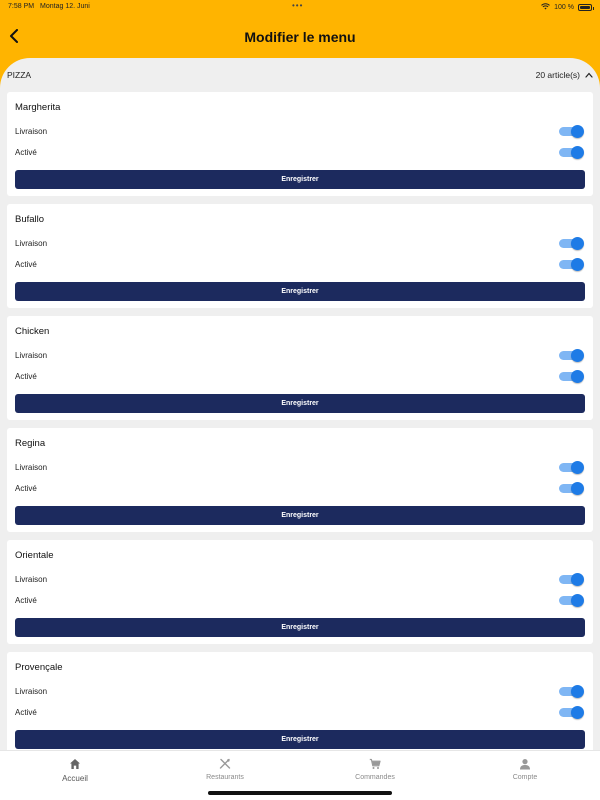 The height and width of the screenshot is (800, 600). Describe the element at coordinates (75, 778) in the screenshot. I see `tab-label: Accueil` at that location.